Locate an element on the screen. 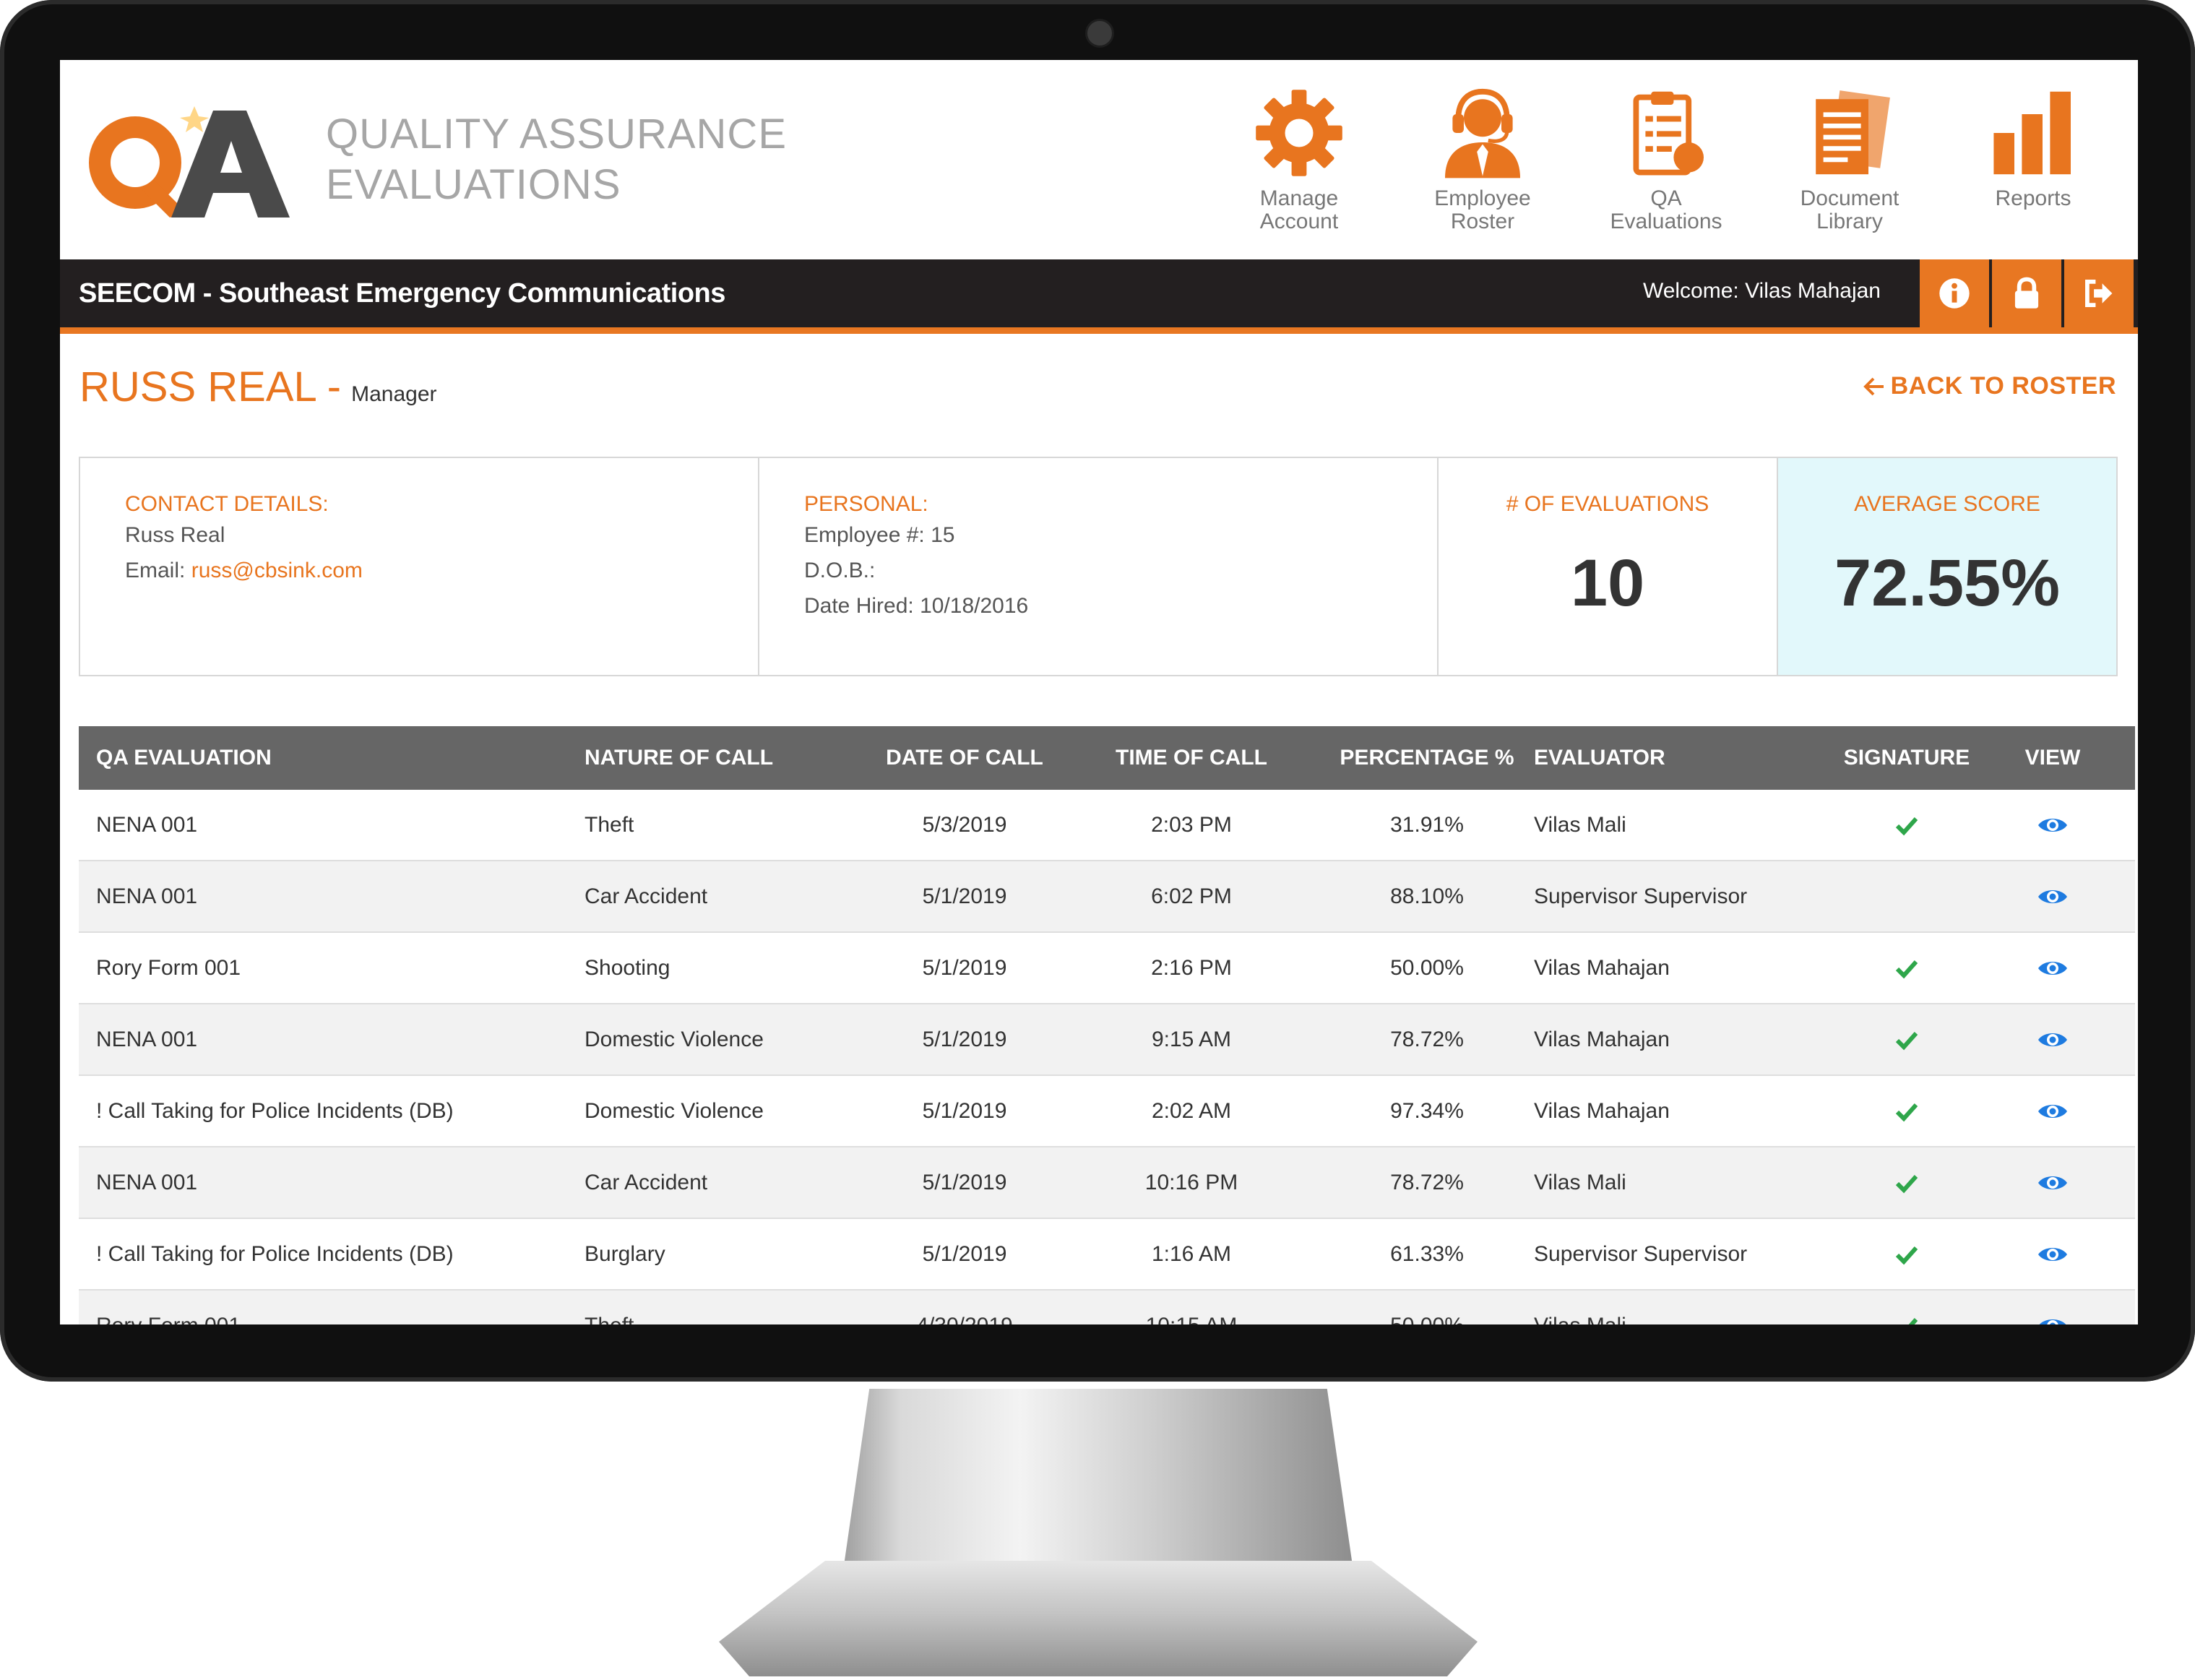  cell-date-of-call: 4/30/2019 is located at coordinates (964, 1307).